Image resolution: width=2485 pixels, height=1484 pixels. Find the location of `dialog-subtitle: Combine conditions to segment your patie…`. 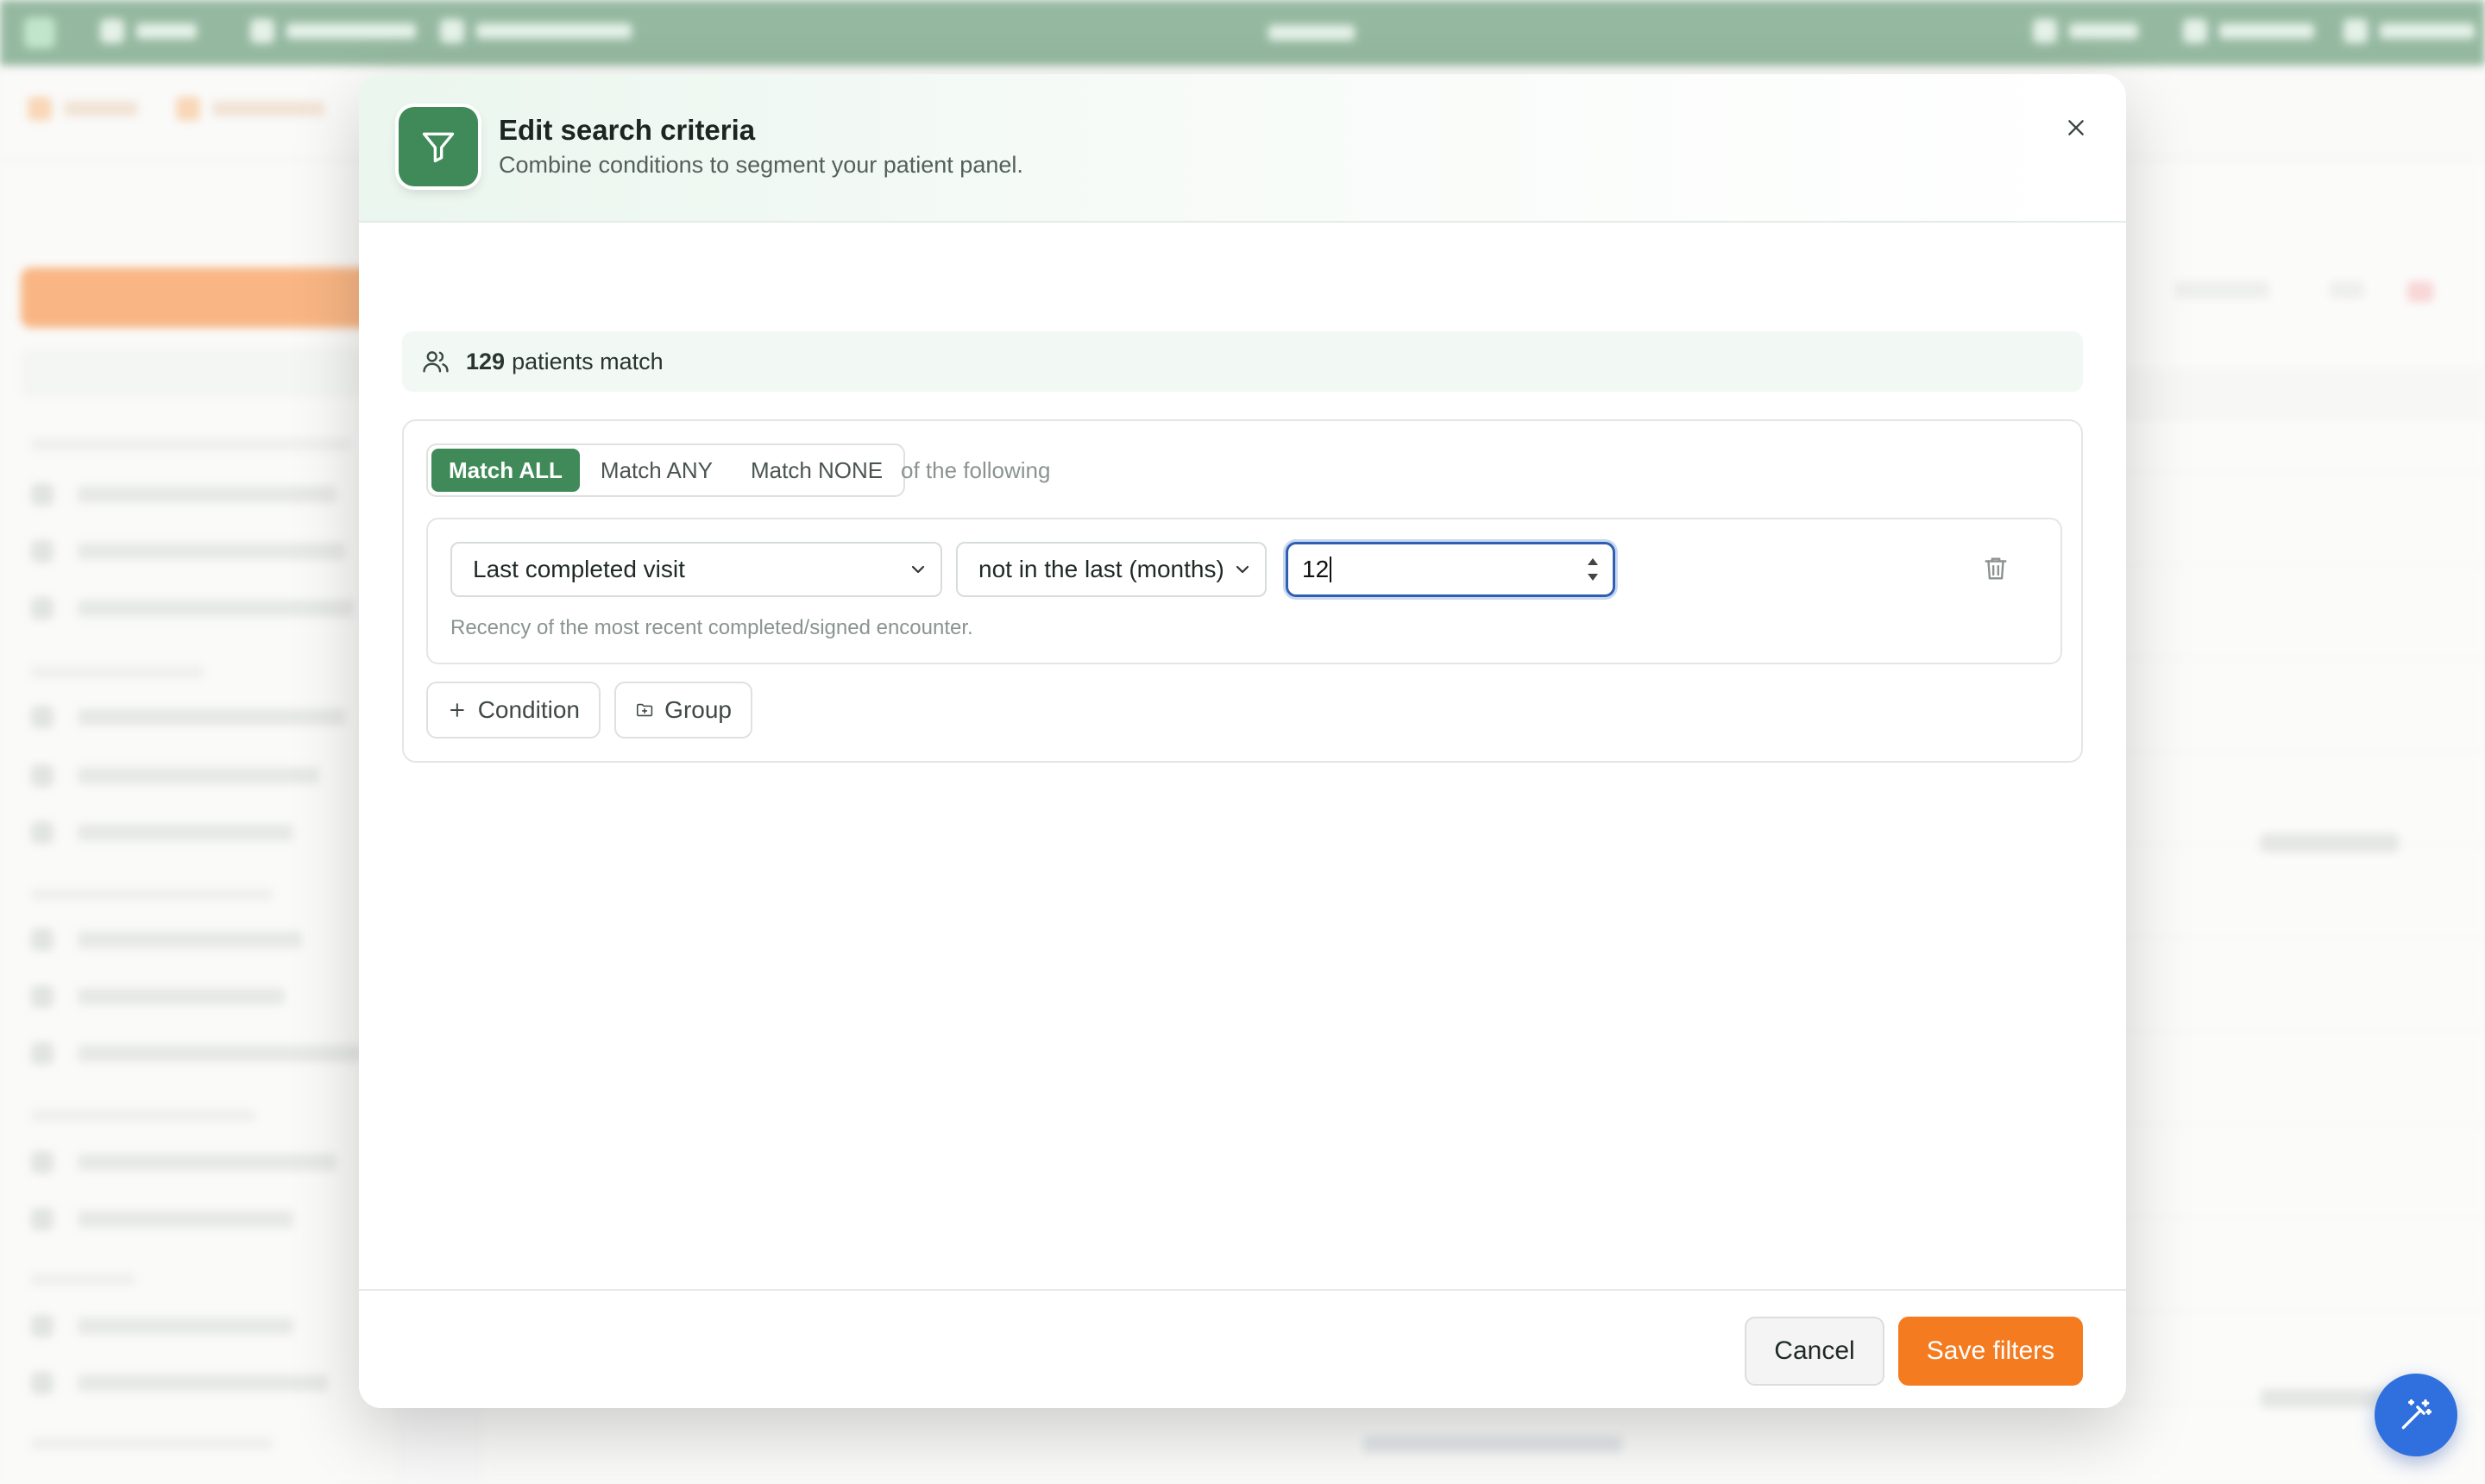

dialog-subtitle: Combine conditions to segment your patie… is located at coordinates (761, 165).